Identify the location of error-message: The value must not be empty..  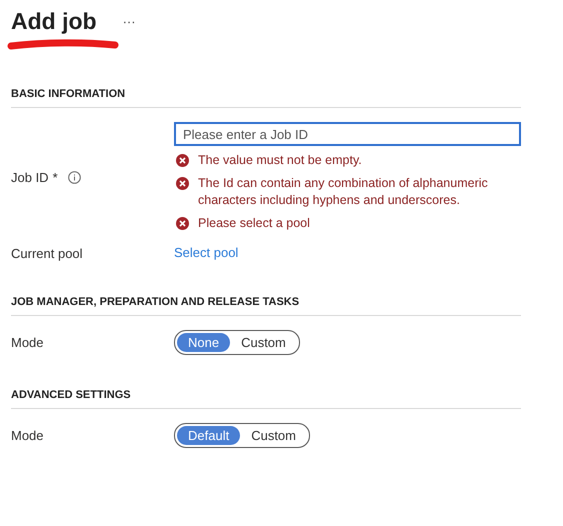
(280, 160).